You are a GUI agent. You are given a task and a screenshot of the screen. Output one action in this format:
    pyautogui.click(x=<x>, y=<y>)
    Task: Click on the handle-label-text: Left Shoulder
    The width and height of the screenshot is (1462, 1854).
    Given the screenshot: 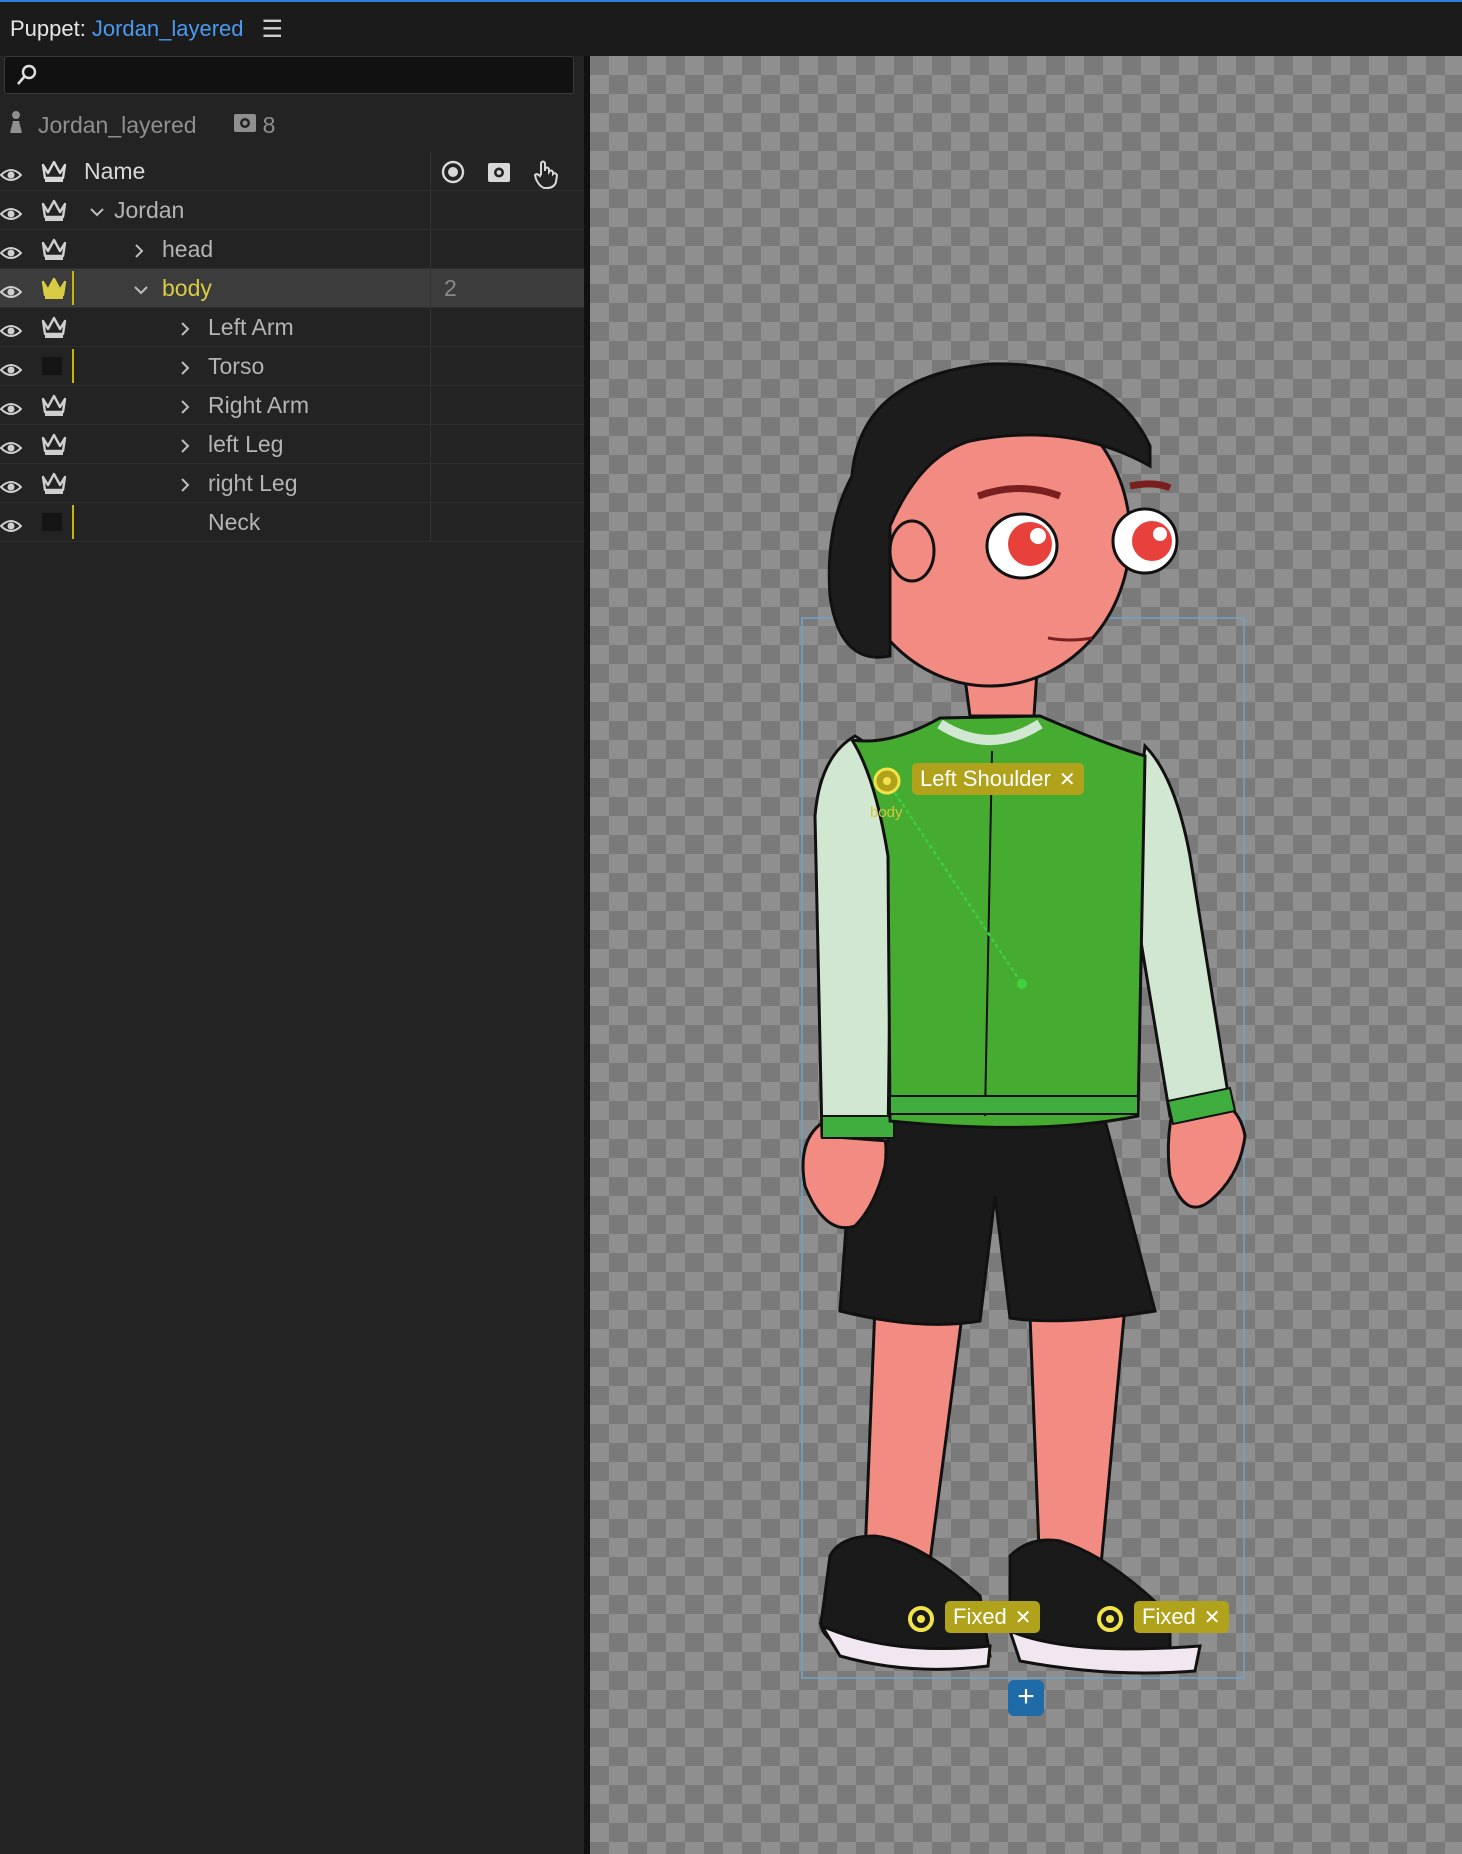 What is the action you would take?
    pyautogui.click(x=985, y=778)
    